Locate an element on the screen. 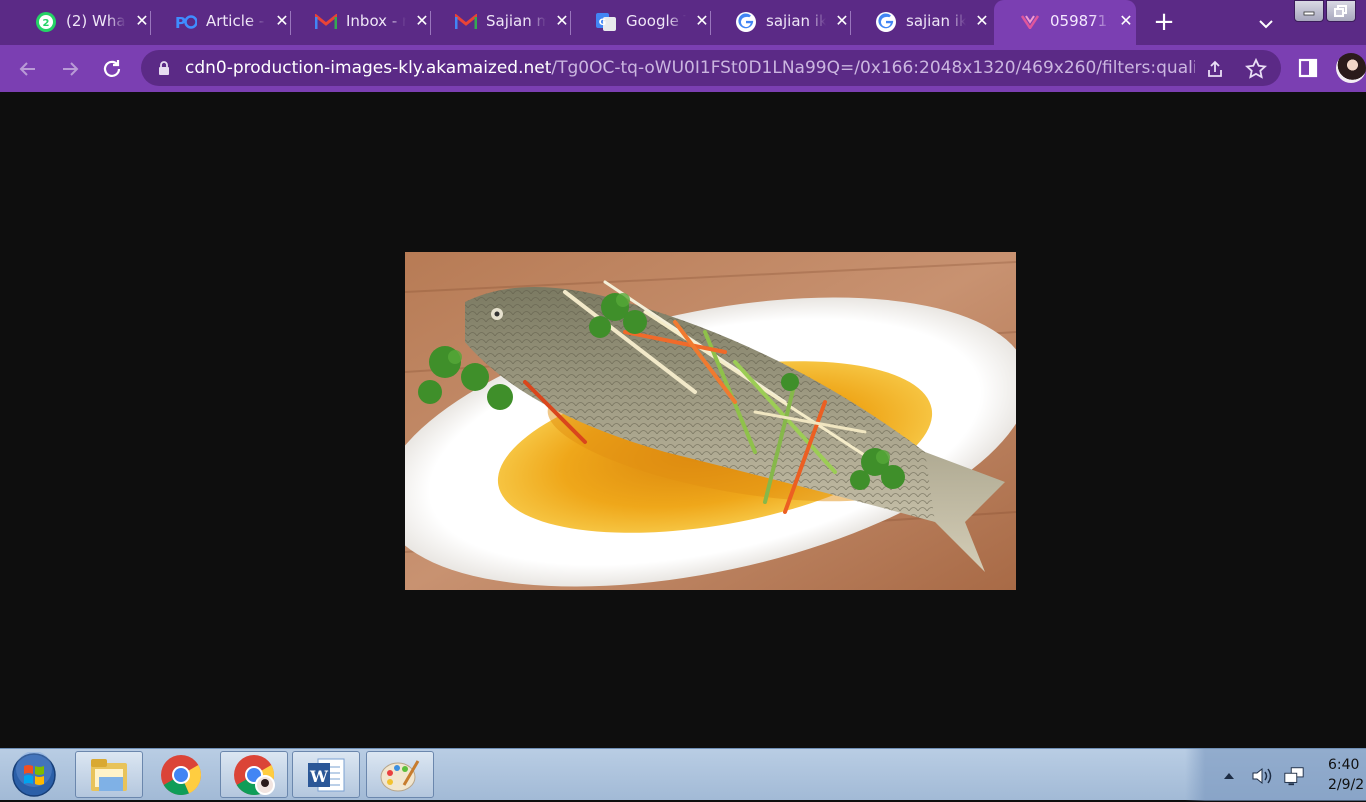  back-arrow-icon is located at coordinates (27, 69).